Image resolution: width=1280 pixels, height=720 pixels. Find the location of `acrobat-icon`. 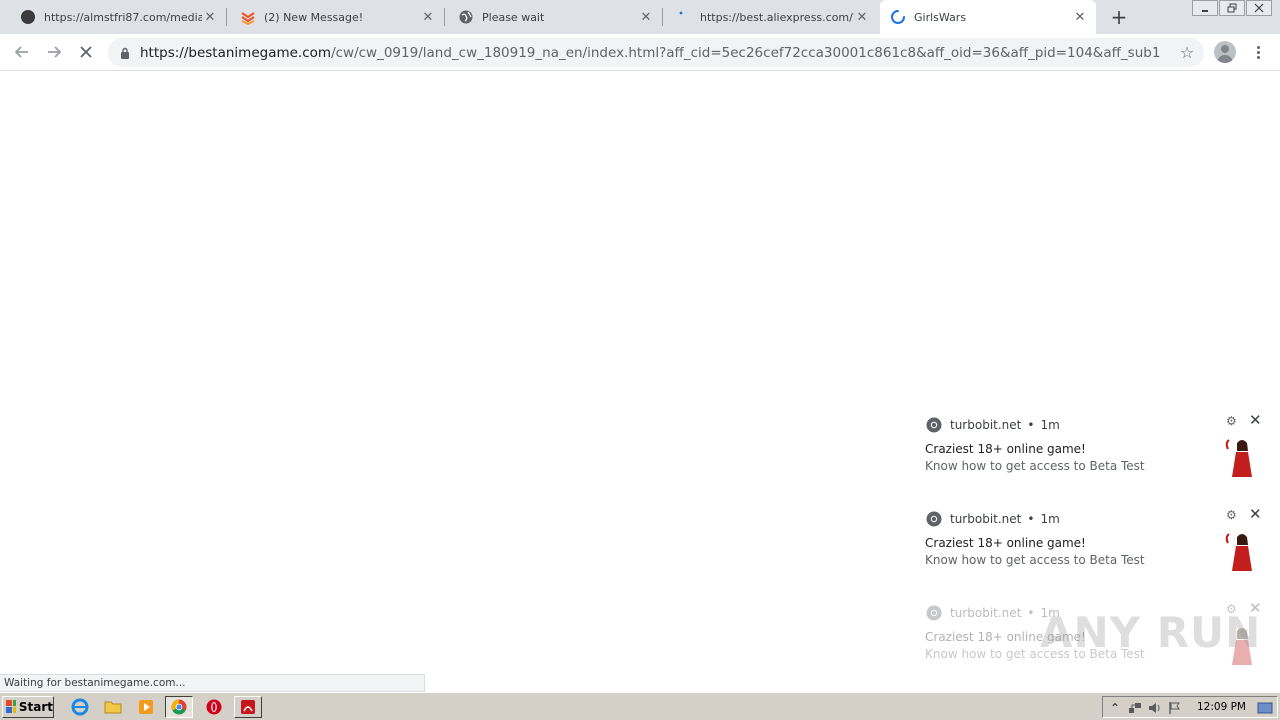

acrobat-icon is located at coordinates (248, 707).